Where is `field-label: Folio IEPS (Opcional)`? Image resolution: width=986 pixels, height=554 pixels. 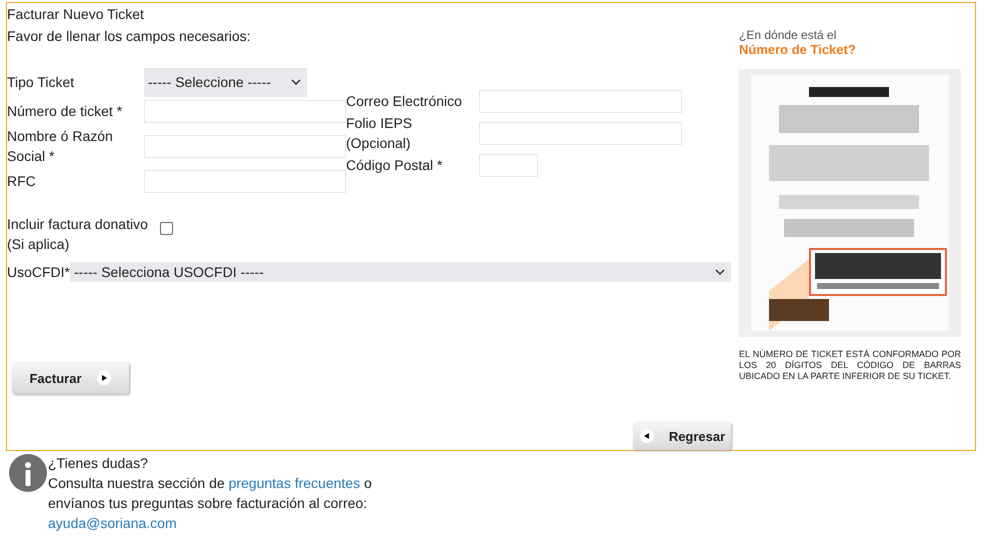 field-label: Folio IEPS (Opcional) is located at coordinates (380, 133).